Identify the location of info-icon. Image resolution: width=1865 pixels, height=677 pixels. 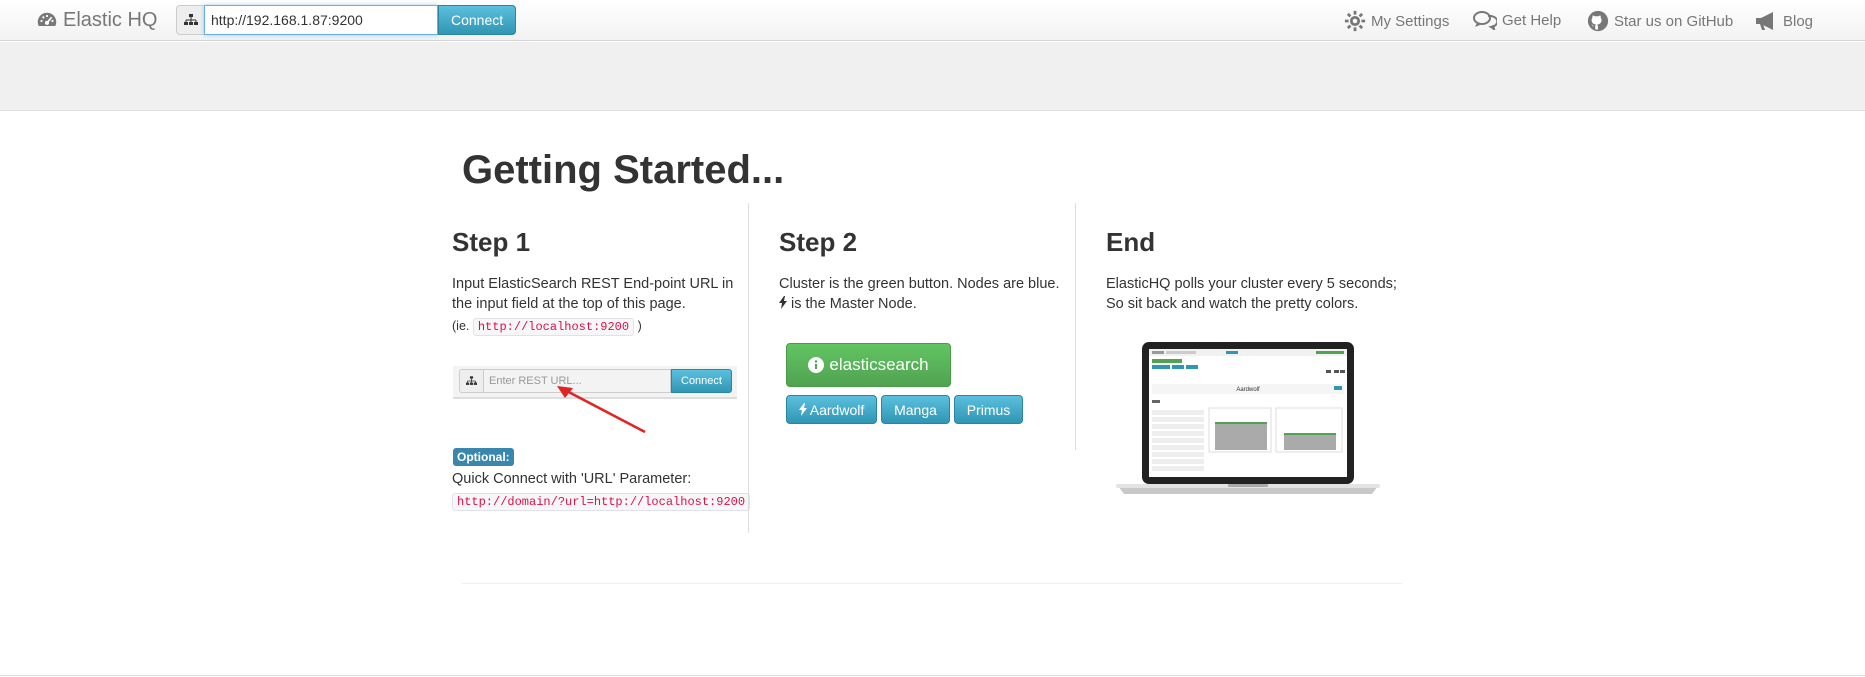
(816, 365).